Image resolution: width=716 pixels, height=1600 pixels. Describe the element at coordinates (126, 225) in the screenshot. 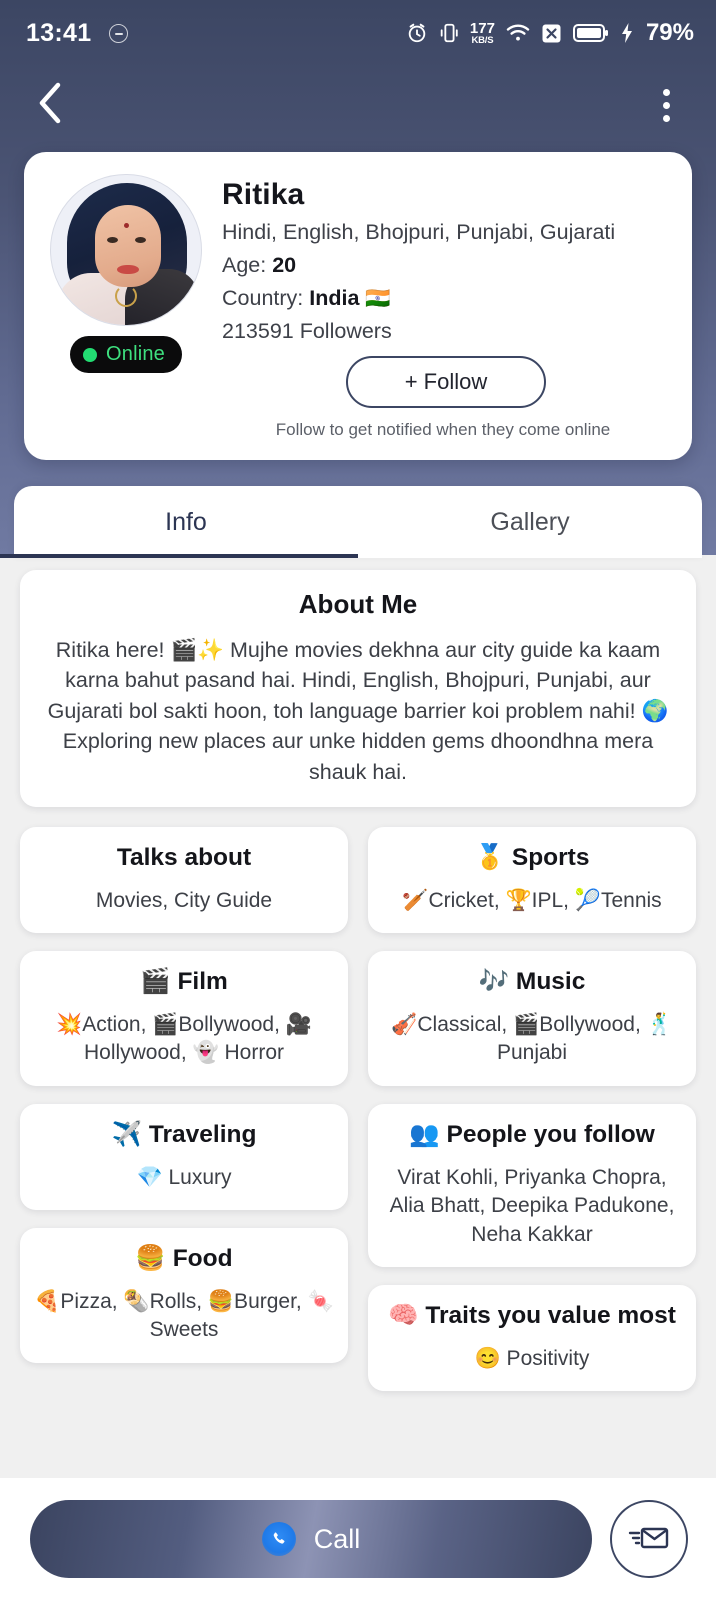

I see `avatar-bindi` at that location.